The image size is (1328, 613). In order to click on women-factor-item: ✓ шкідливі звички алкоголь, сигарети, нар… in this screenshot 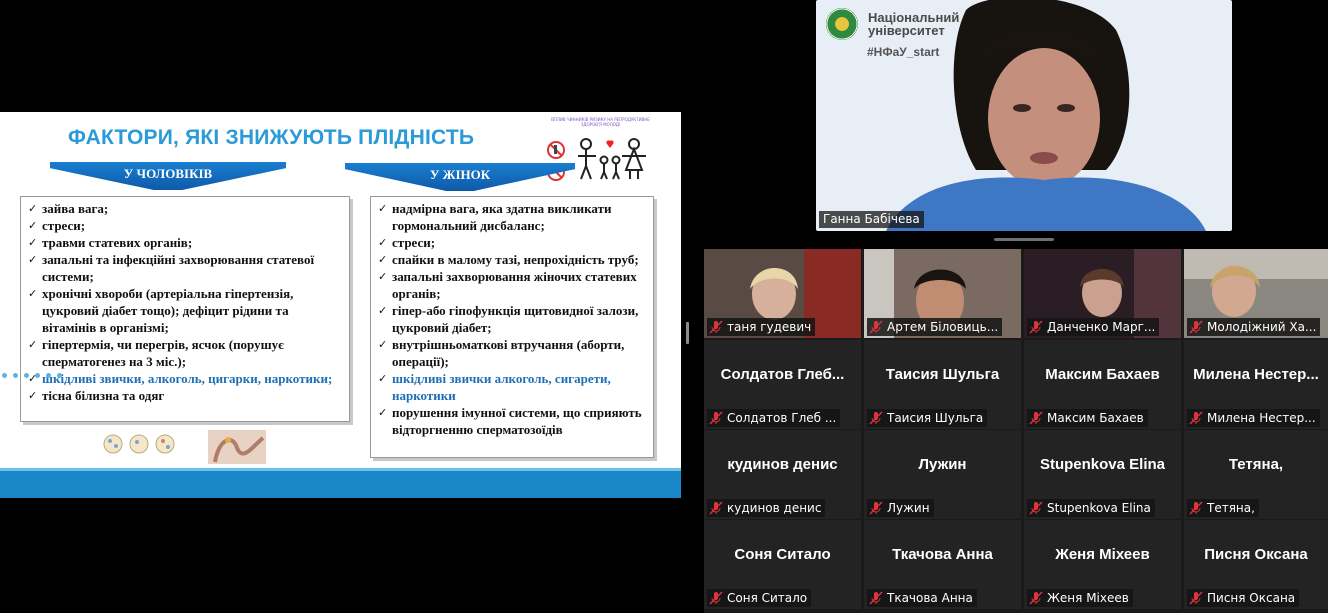, I will do `click(494, 387)`.